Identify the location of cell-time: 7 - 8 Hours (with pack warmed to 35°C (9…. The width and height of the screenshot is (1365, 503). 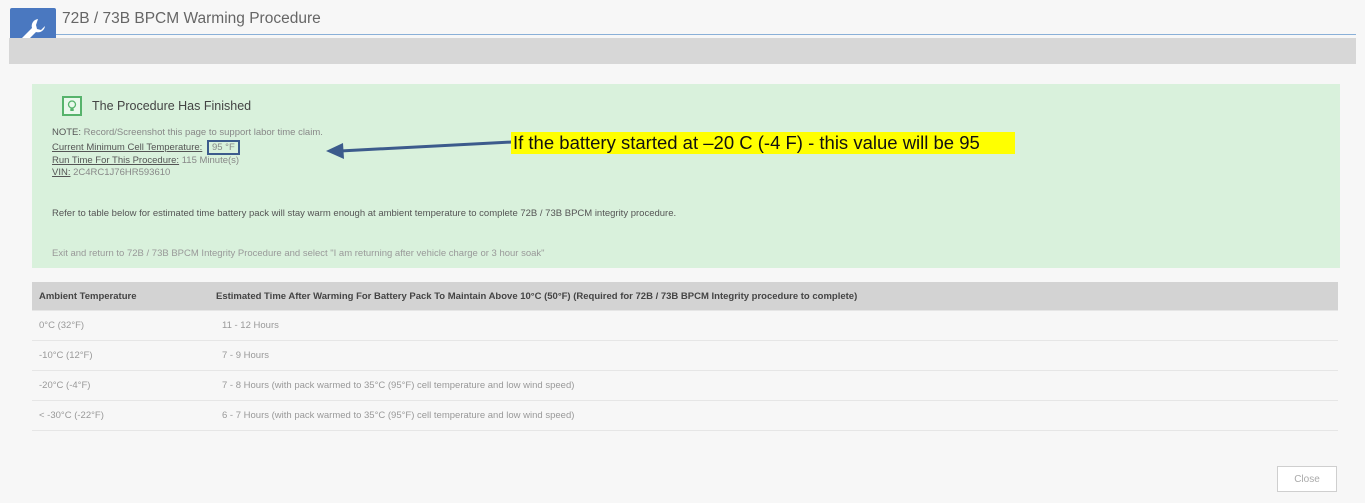
(773, 385).